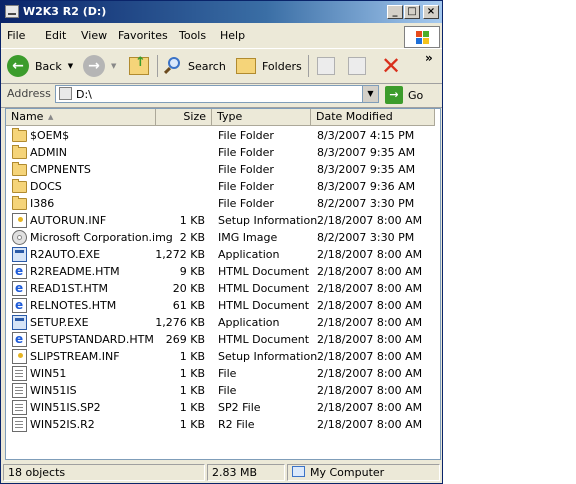 Image resolution: width=576 pixels, height=484 pixels. What do you see at coordinates (246, 472) in the screenshot?
I see `status-total-size: 2.83 MB` at bounding box center [246, 472].